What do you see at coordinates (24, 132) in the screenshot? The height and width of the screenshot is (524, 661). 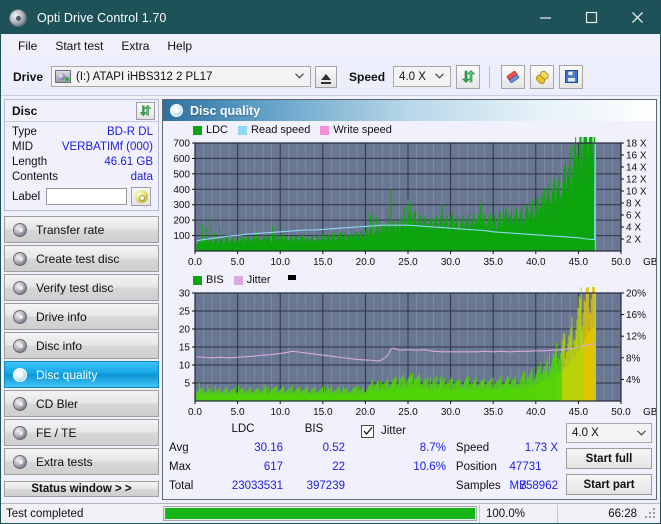 I see `disc-row-type-key: Type` at bounding box center [24, 132].